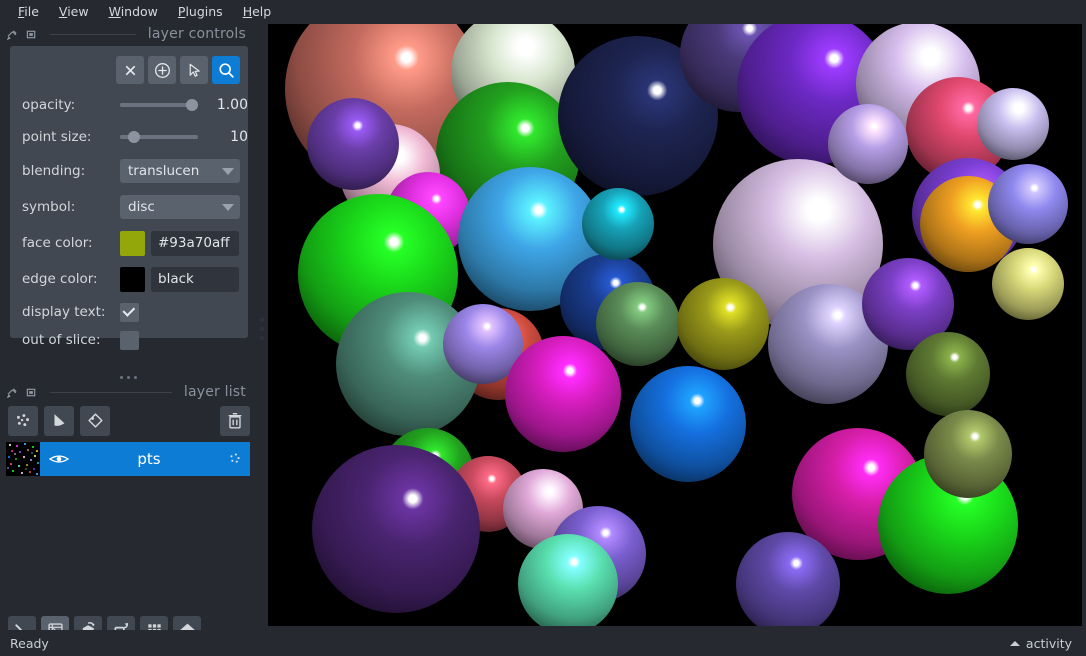  I want to click on layer-name-label: pts, so click(149, 459).